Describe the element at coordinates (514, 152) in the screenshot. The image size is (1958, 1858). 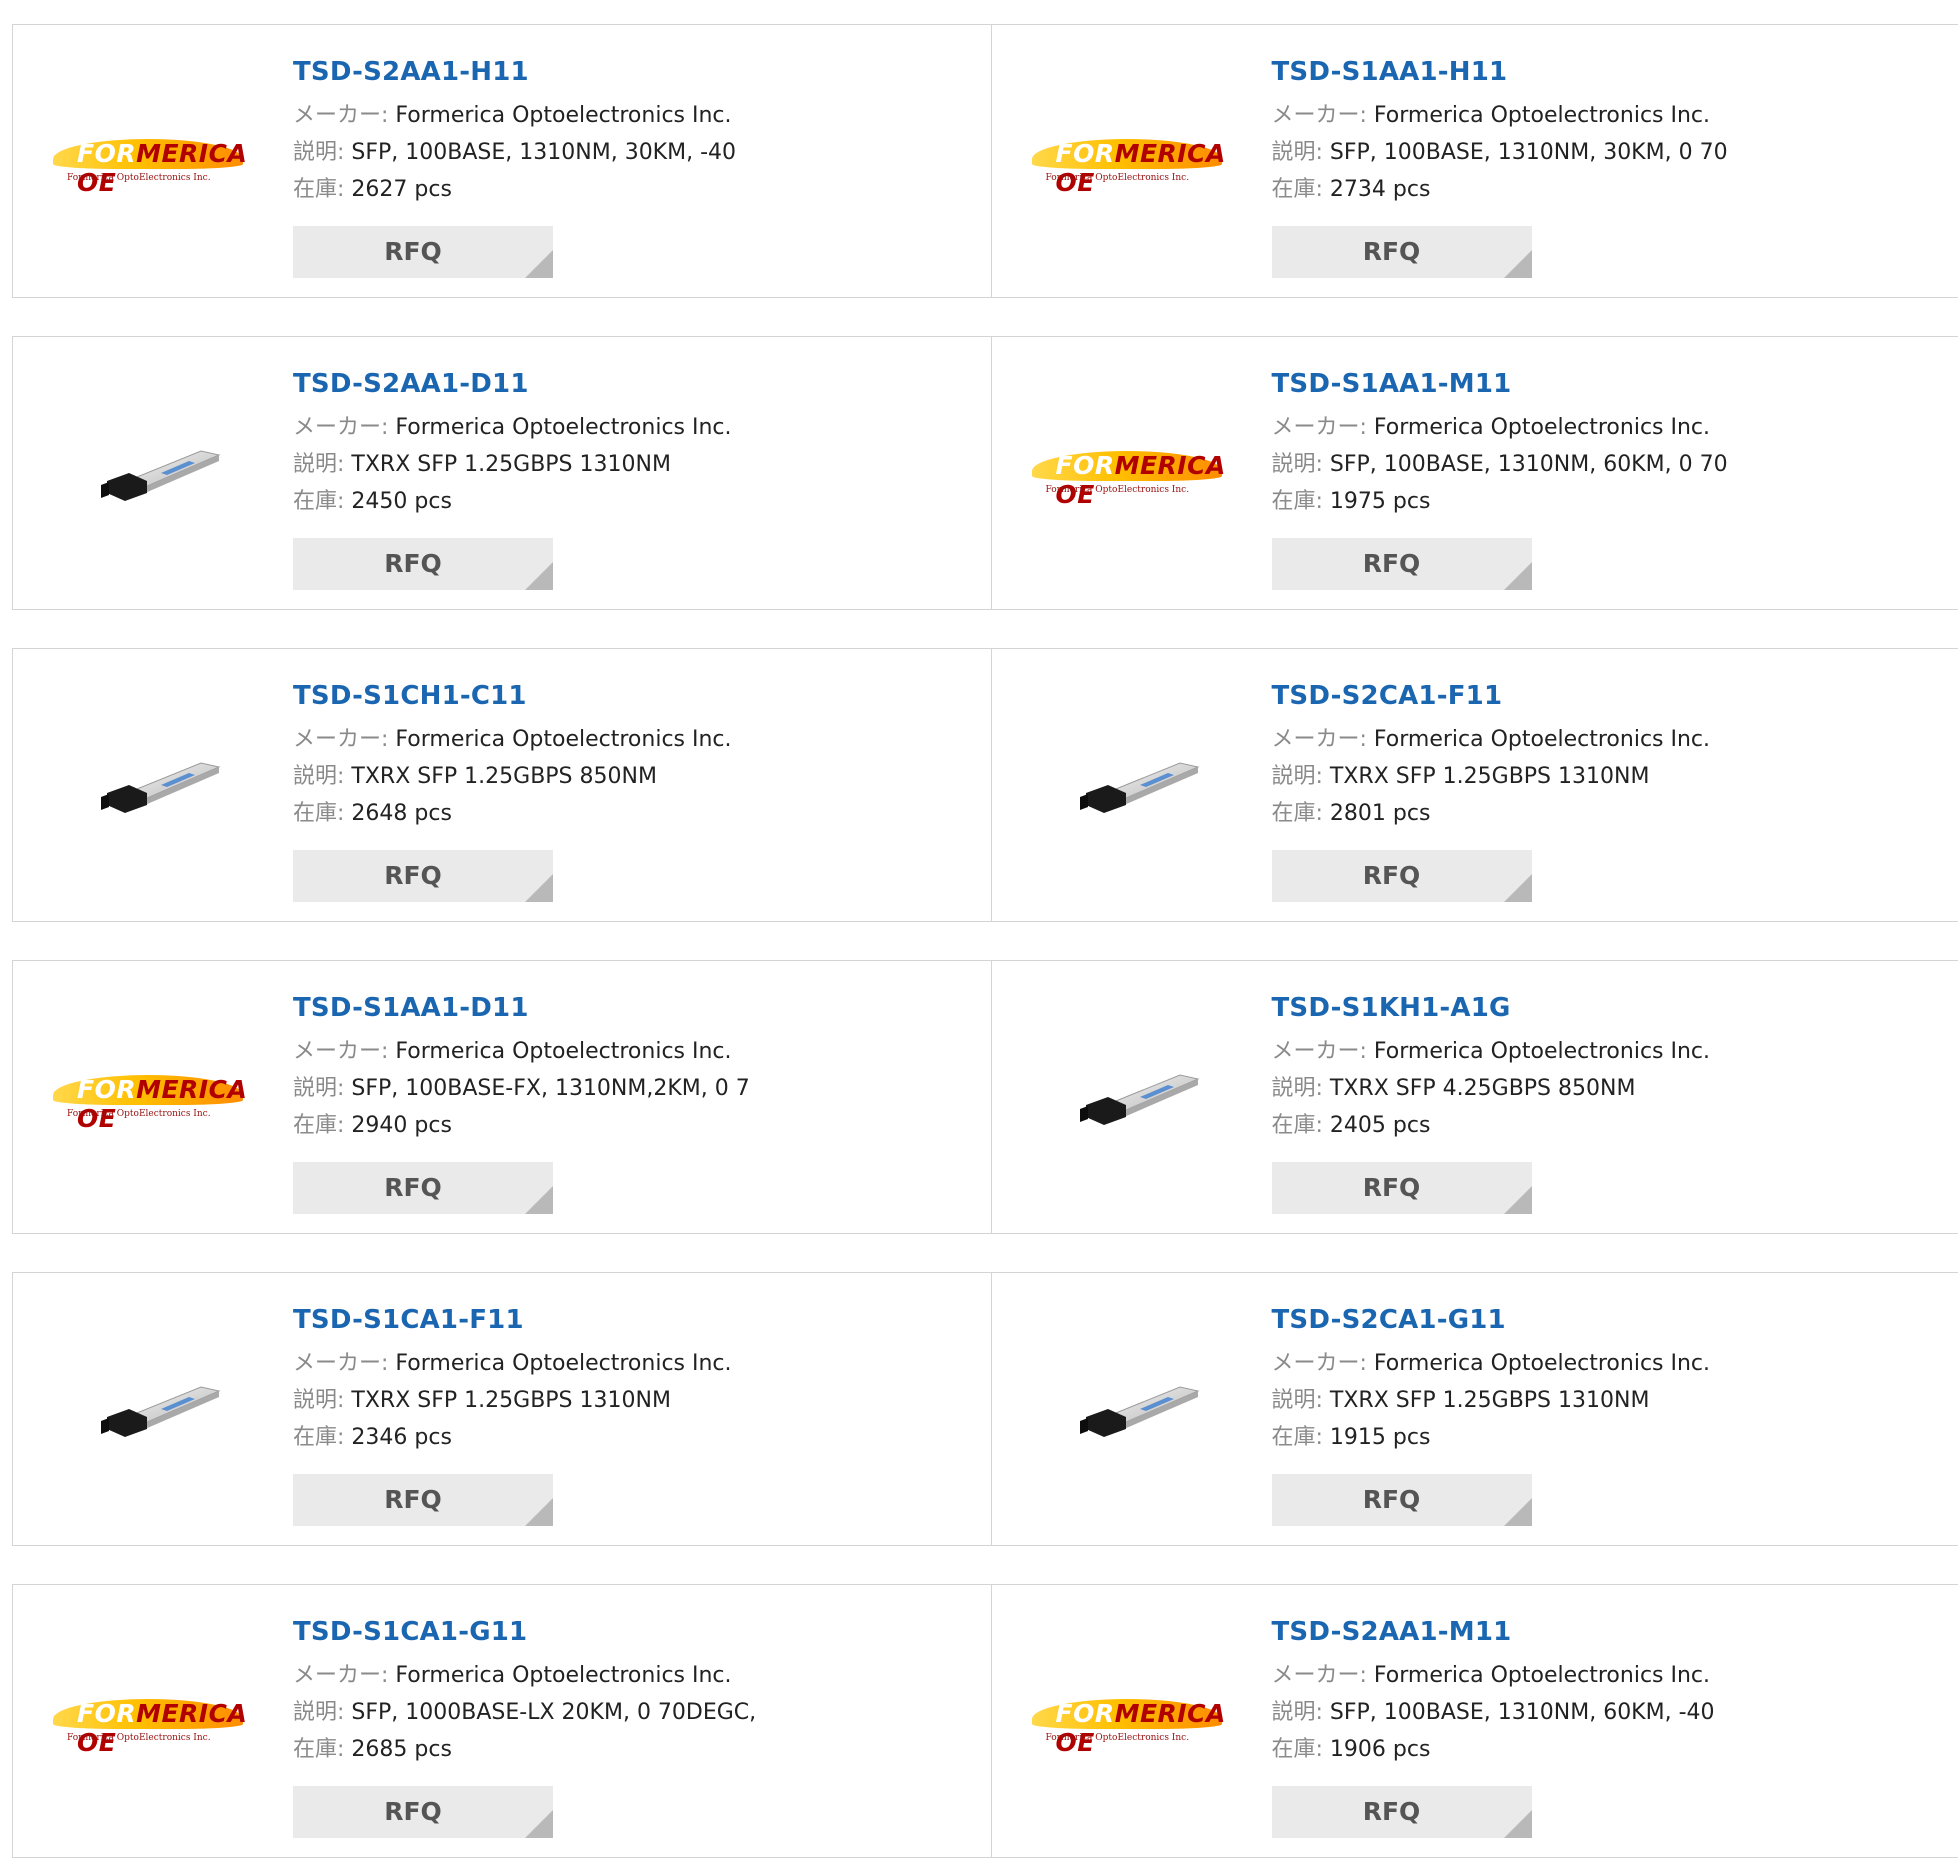
I see `description-line: 説明: SFP, 100BASE, 1310NM, 30KM, -40` at that location.